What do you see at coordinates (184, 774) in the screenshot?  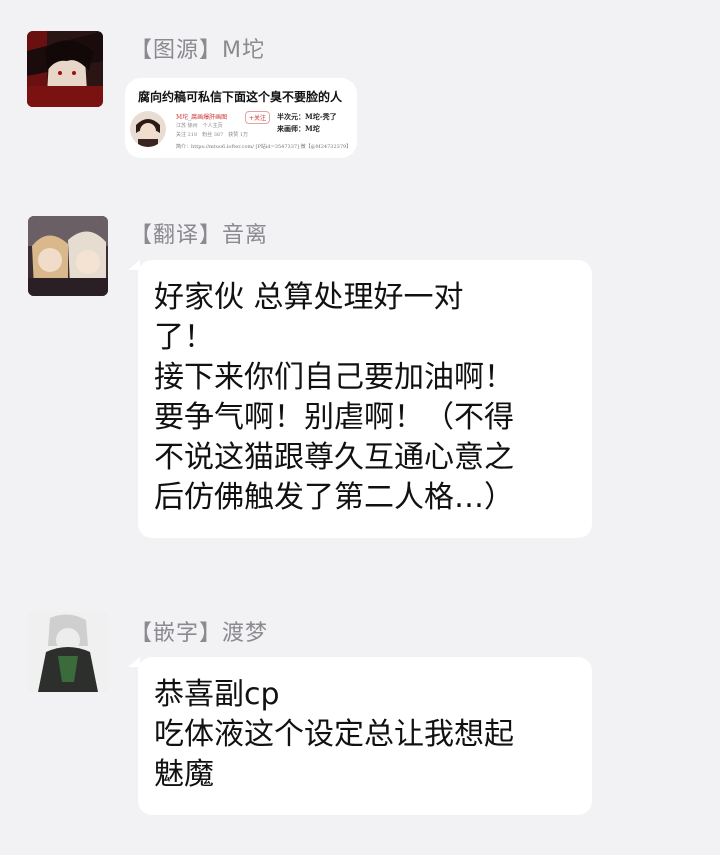 I see `message-line: 魅魔` at bounding box center [184, 774].